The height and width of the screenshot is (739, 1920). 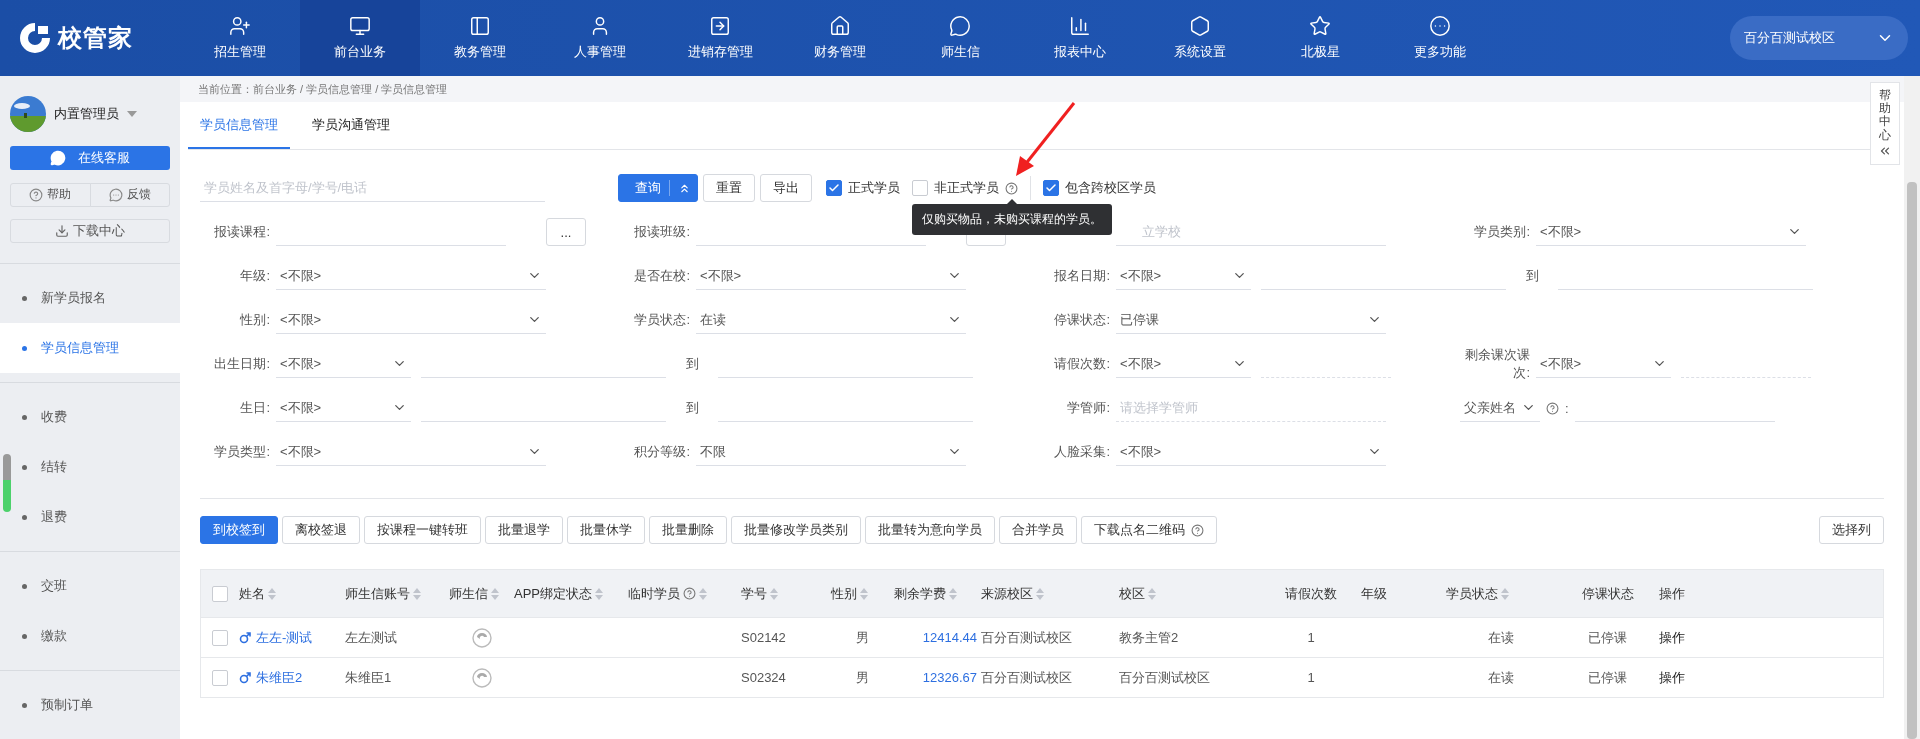 I want to click on column-header: 剩余学费, so click(x=937, y=593).